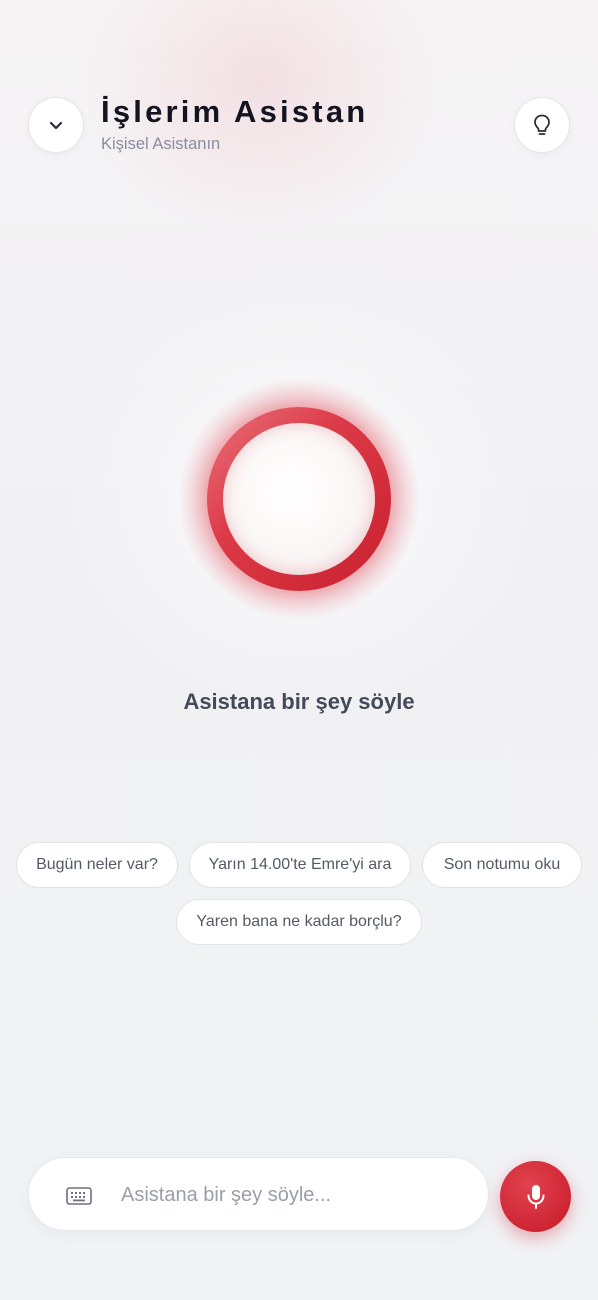 The width and height of the screenshot is (598, 1300). What do you see at coordinates (97, 865) in the screenshot?
I see `suggestion-chip: Bugün neler var?` at bounding box center [97, 865].